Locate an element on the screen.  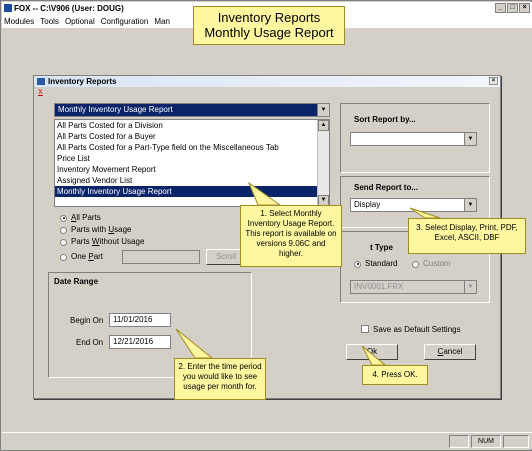
close-button: × is located at coordinates (524, 8).